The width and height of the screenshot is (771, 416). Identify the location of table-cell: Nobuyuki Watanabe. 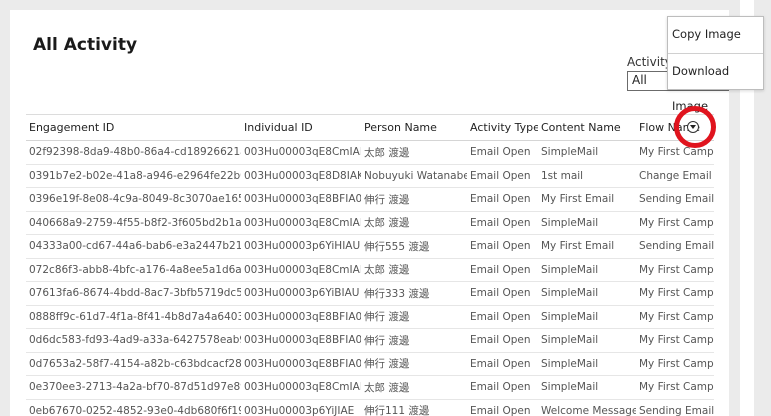
(414, 176).